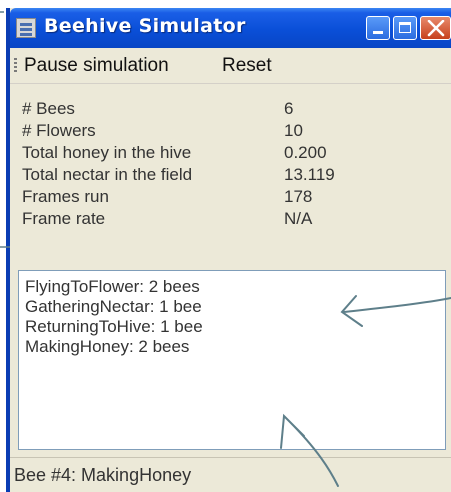  I want to click on menu-bar: Pause simulation Reset, so click(230, 66).